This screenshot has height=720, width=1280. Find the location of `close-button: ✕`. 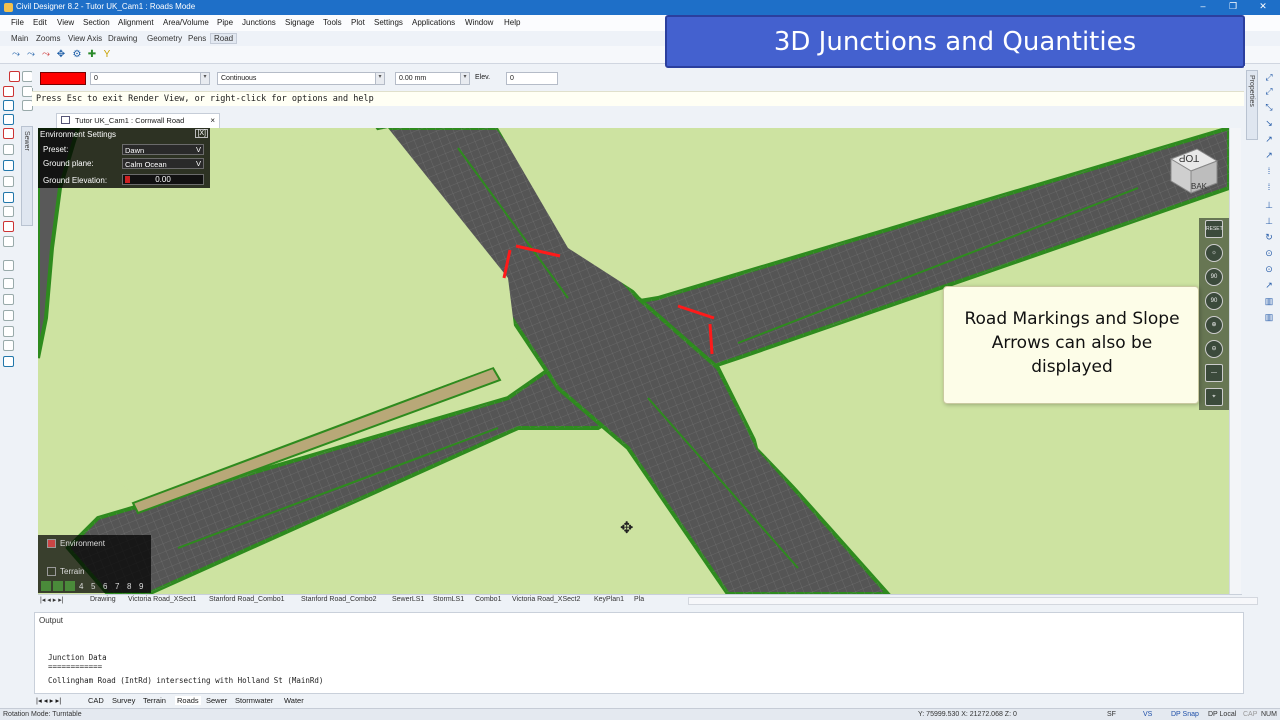

close-button: ✕ is located at coordinates (1263, 7).